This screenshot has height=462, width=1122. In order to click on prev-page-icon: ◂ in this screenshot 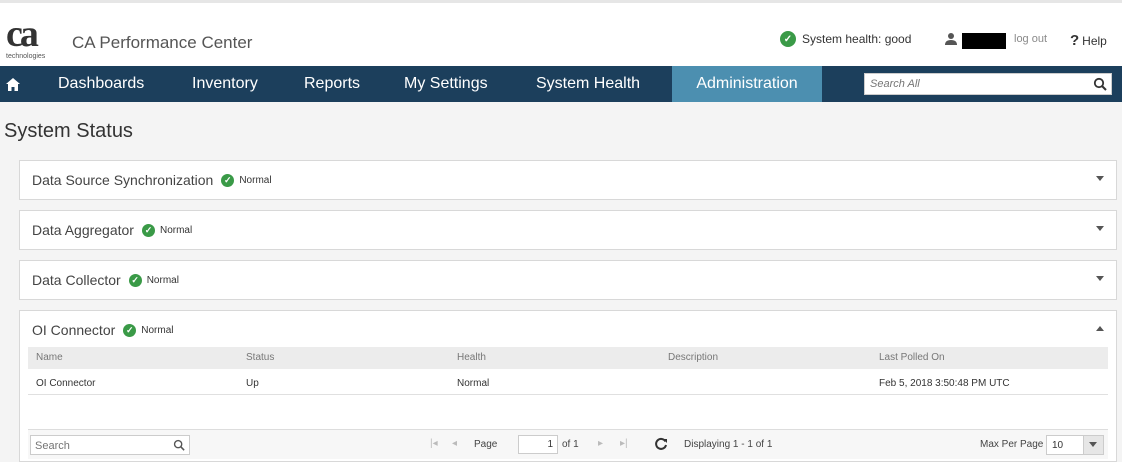, I will do `click(454, 443)`.